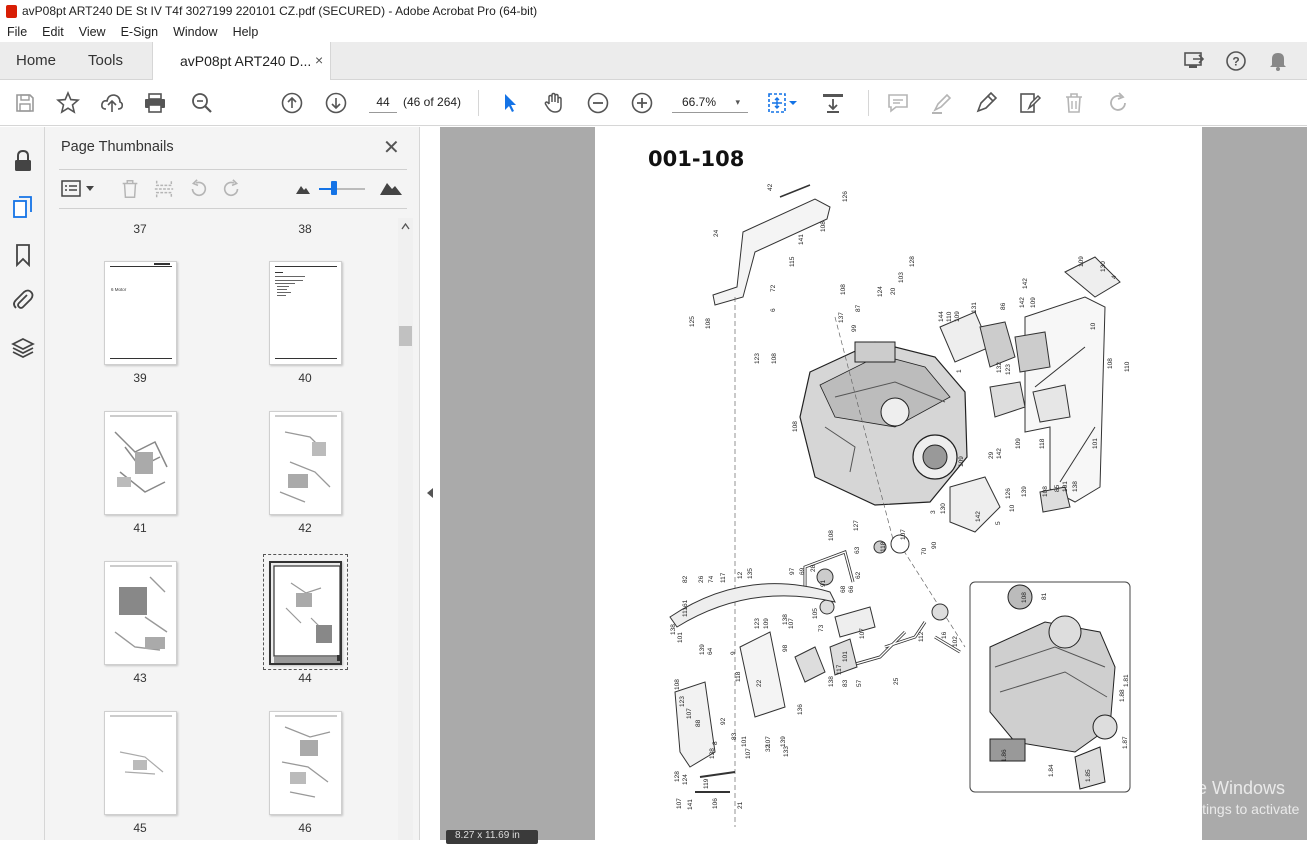  What do you see at coordinates (72, 189) in the screenshot?
I see `thumbnail-options-icon` at bounding box center [72, 189].